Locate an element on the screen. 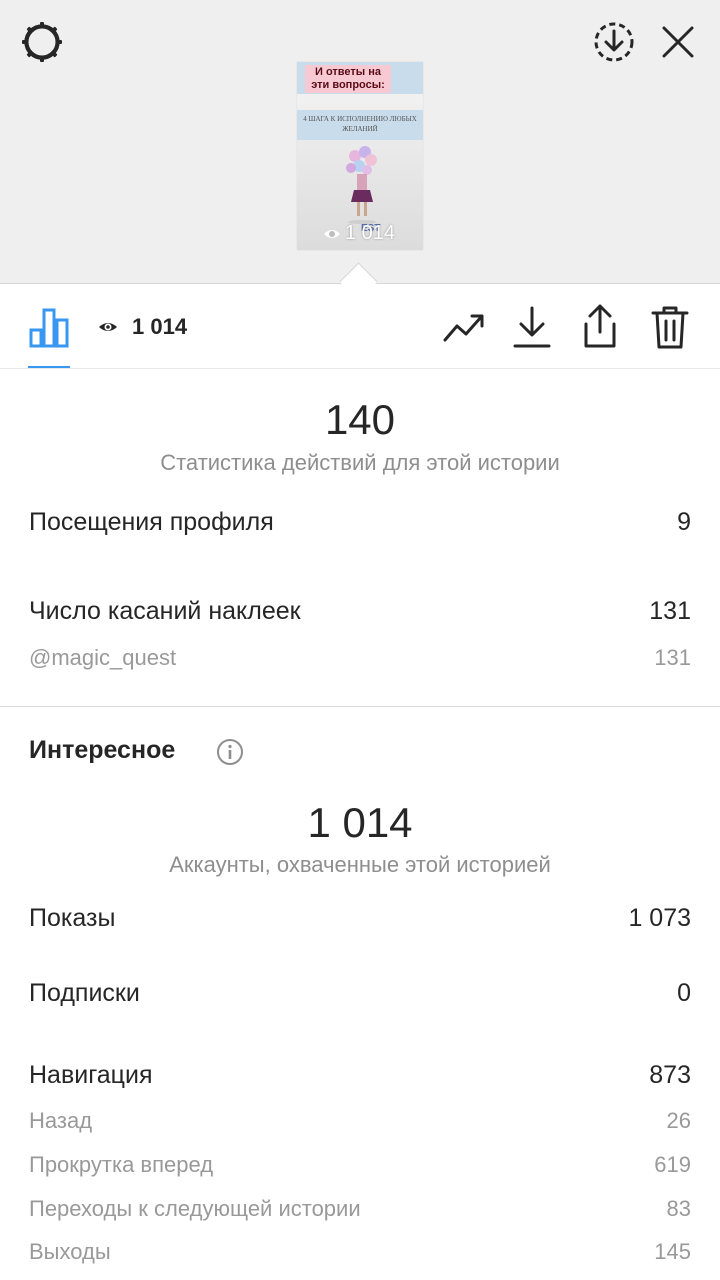  navigation-exits-label: Выходы is located at coordinates (70, 1251).